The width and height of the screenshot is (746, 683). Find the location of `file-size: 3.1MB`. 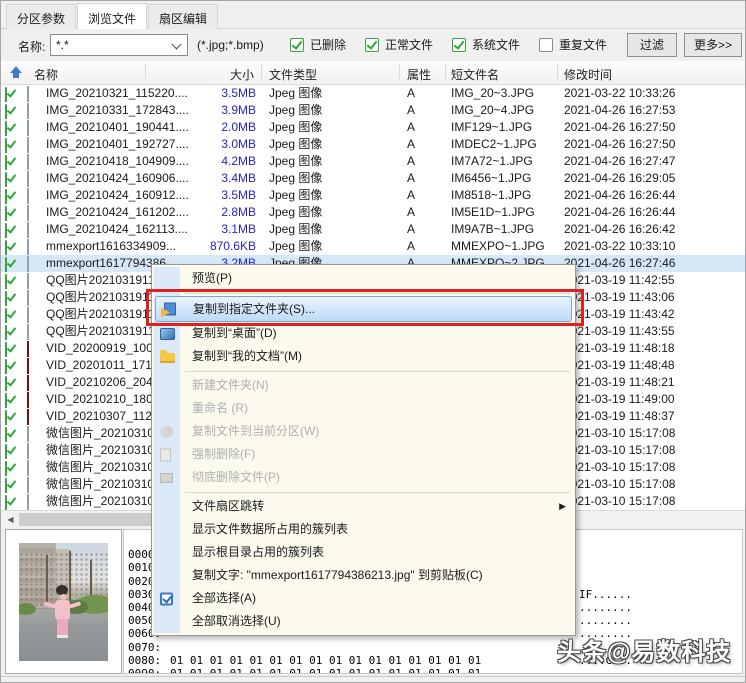

file-size: 3.1MB is located at coordinates (238, 229).